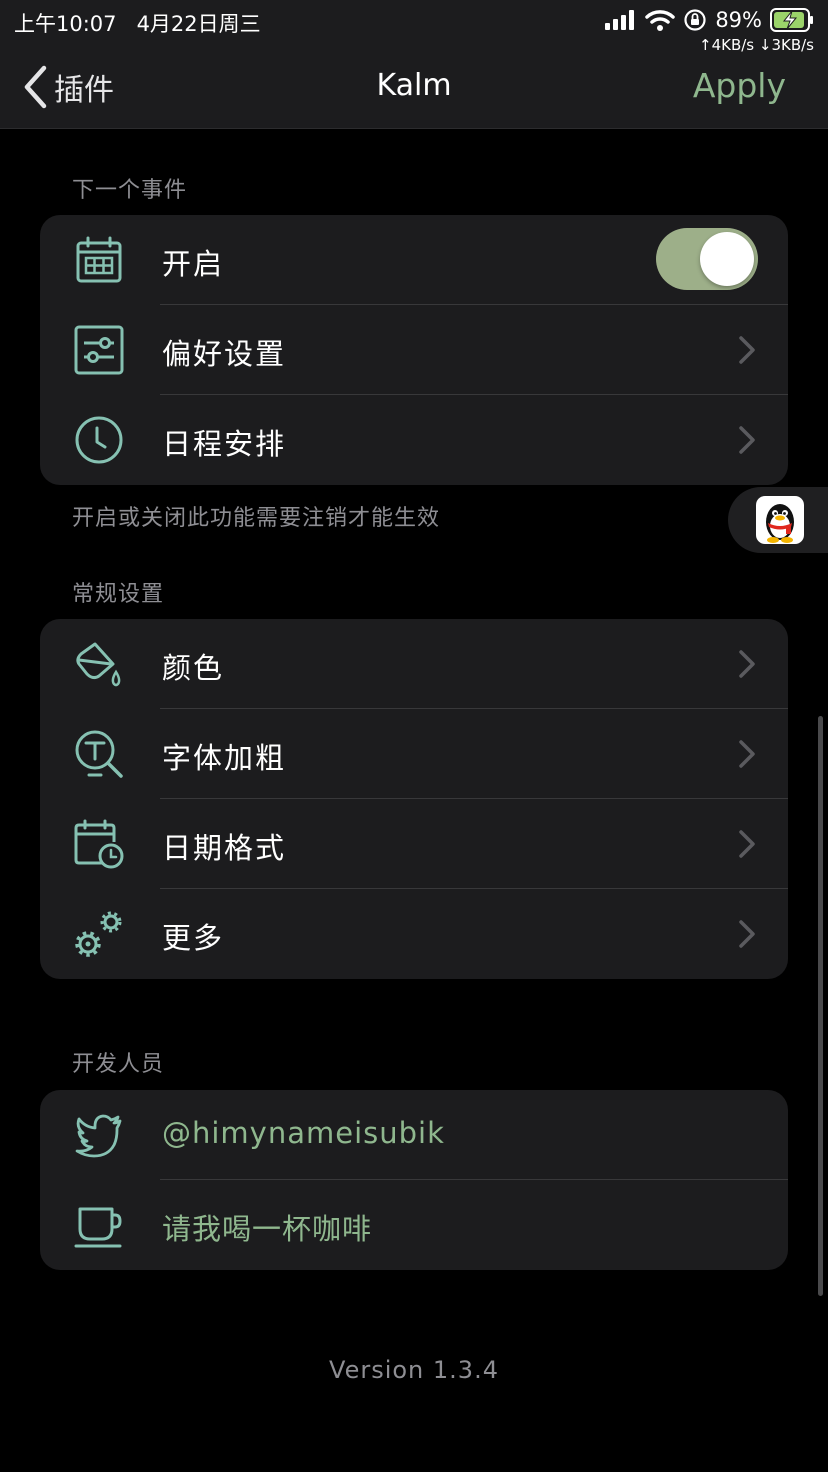 The image size is (828, 1472). What do you see at coordinates (820, 1006) in the screenshot?
I see `scrollbar` at bounding box center [820, 1006].